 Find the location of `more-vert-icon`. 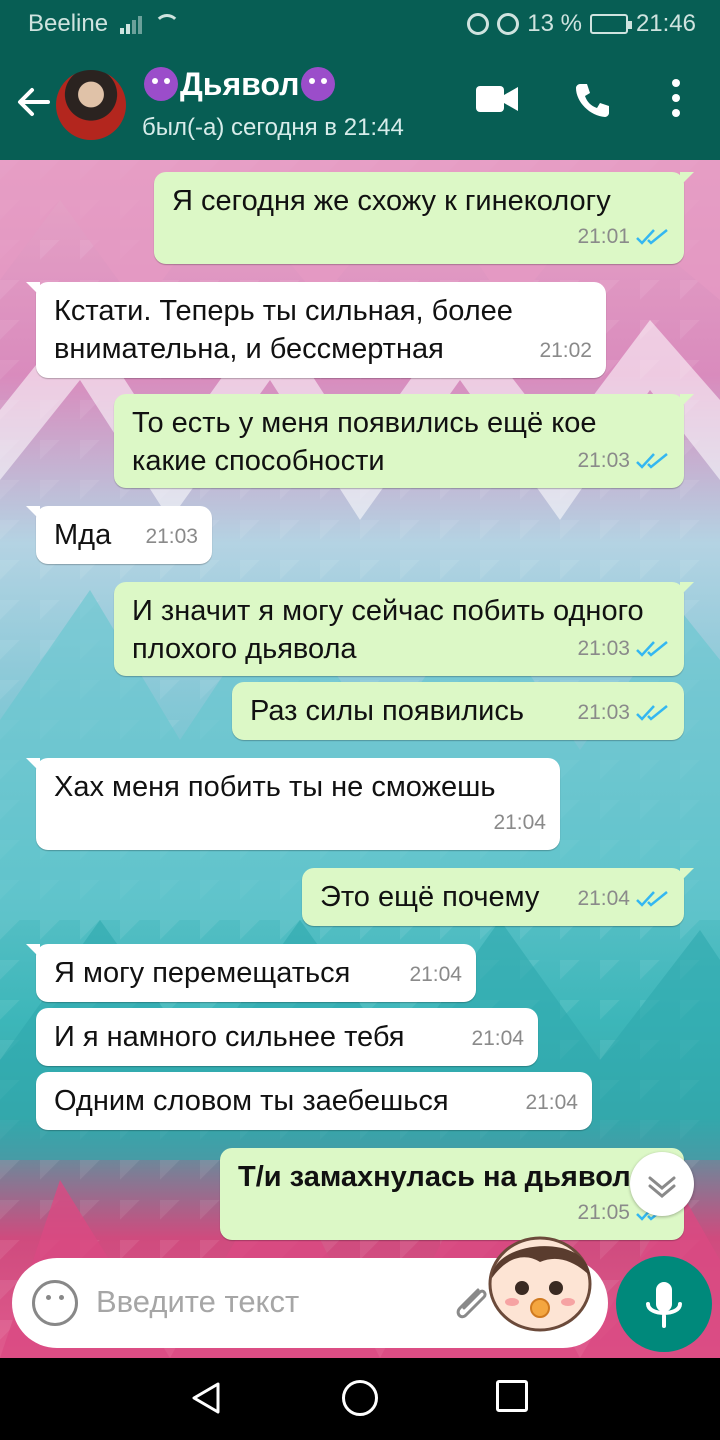

more-vert-icon is located at coordinates (676, 98).